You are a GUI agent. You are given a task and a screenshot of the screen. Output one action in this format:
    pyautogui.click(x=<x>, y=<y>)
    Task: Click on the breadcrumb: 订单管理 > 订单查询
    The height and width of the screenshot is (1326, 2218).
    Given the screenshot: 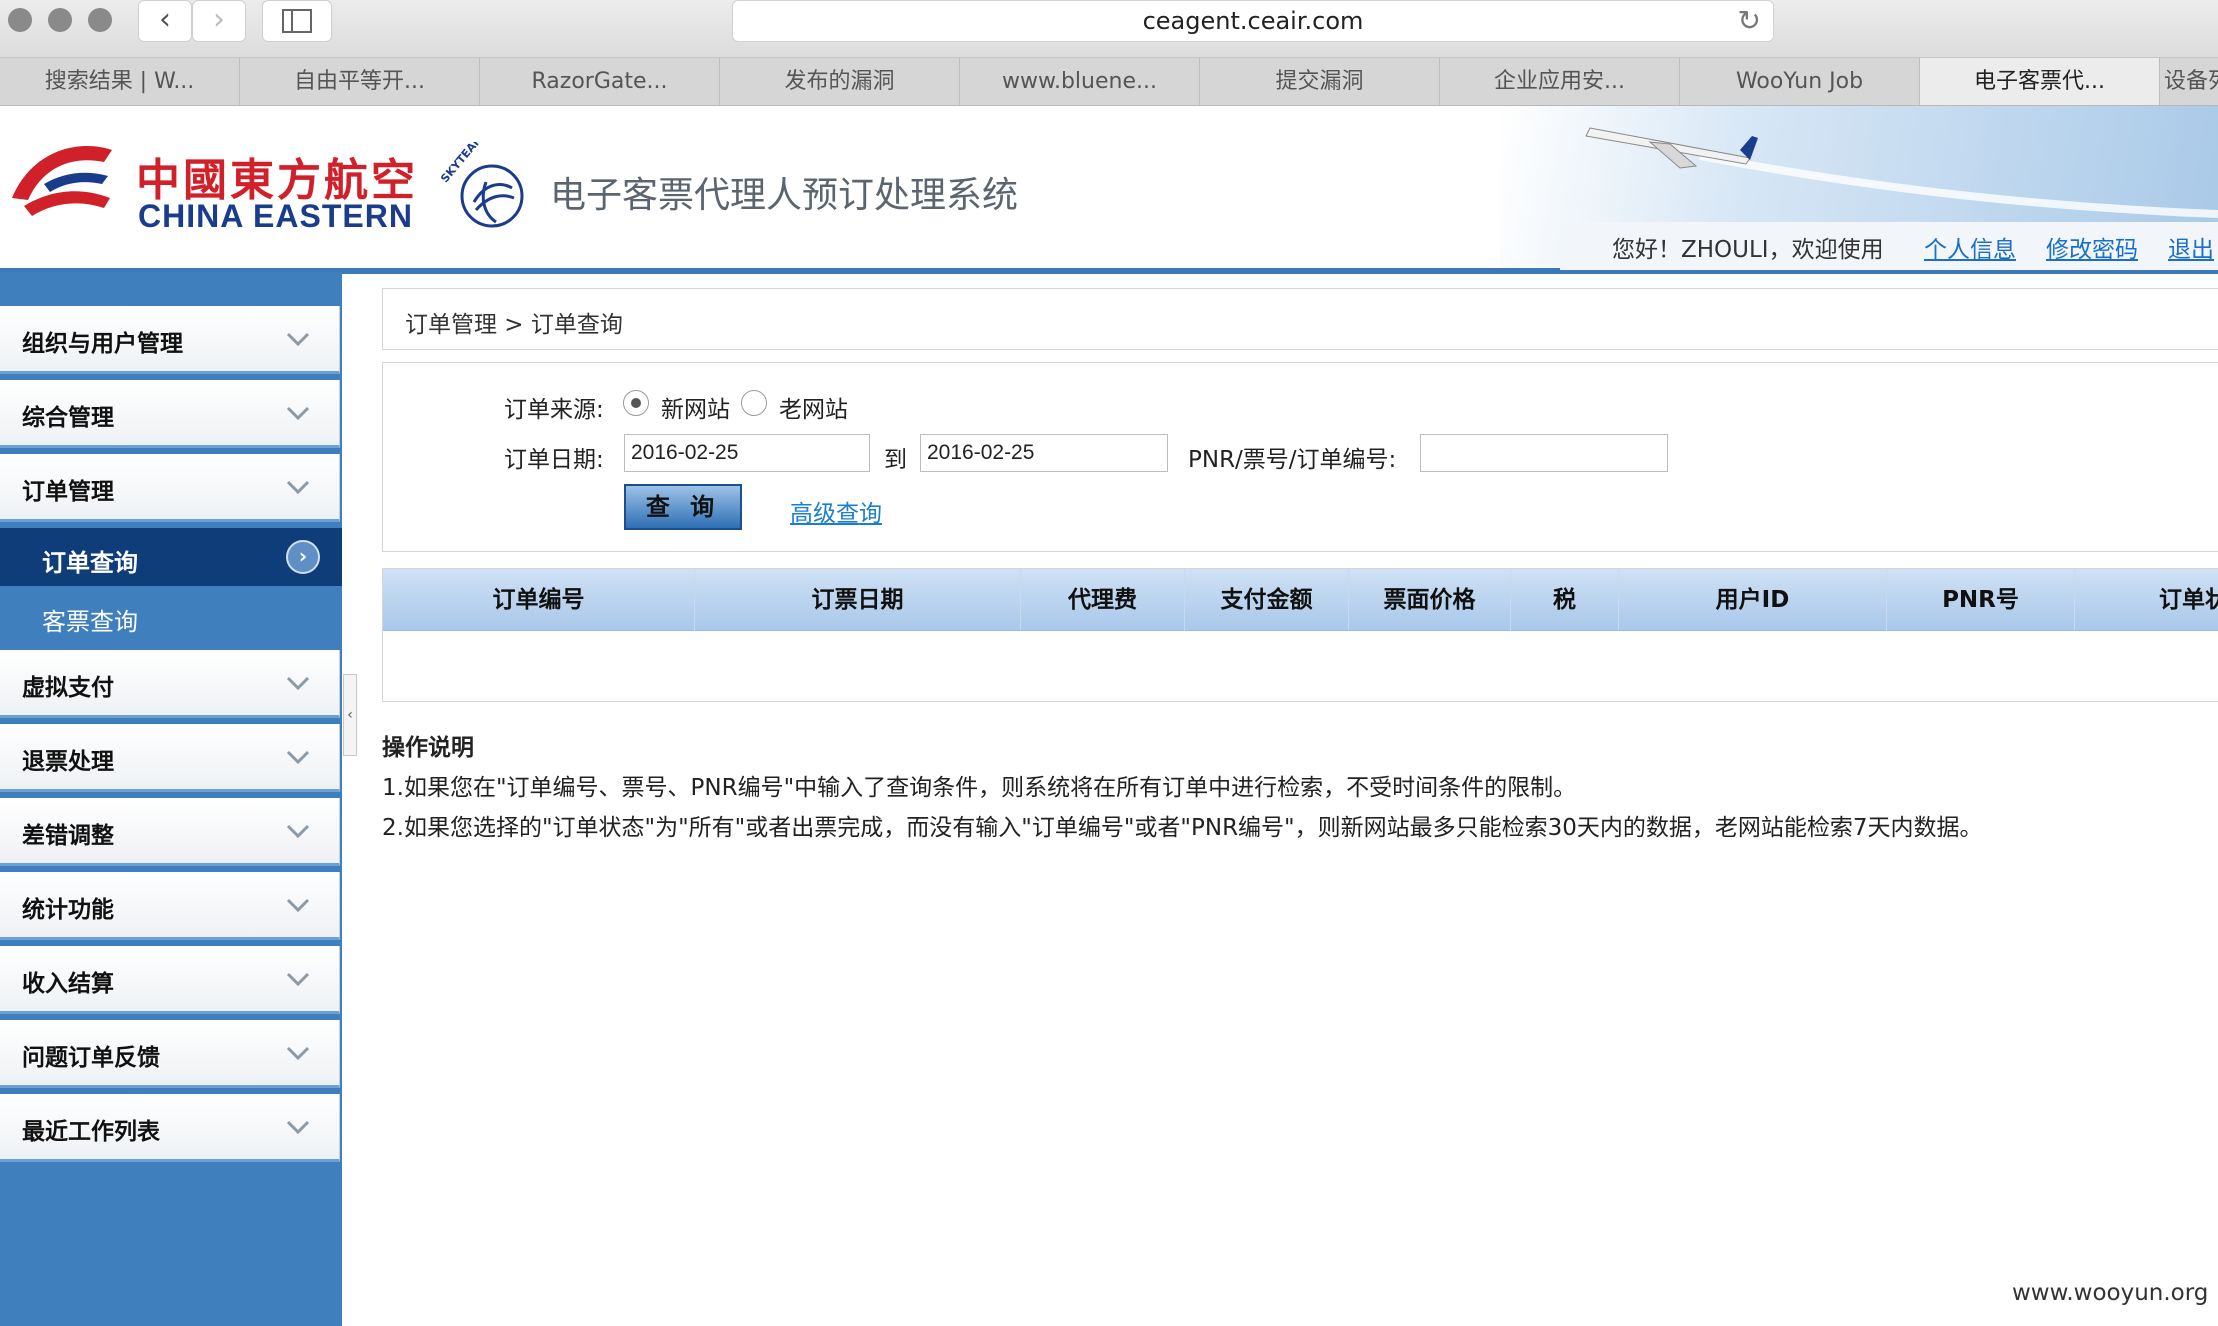 What is the action you would take?
    pyautogui.click(x=514, y=325)
    